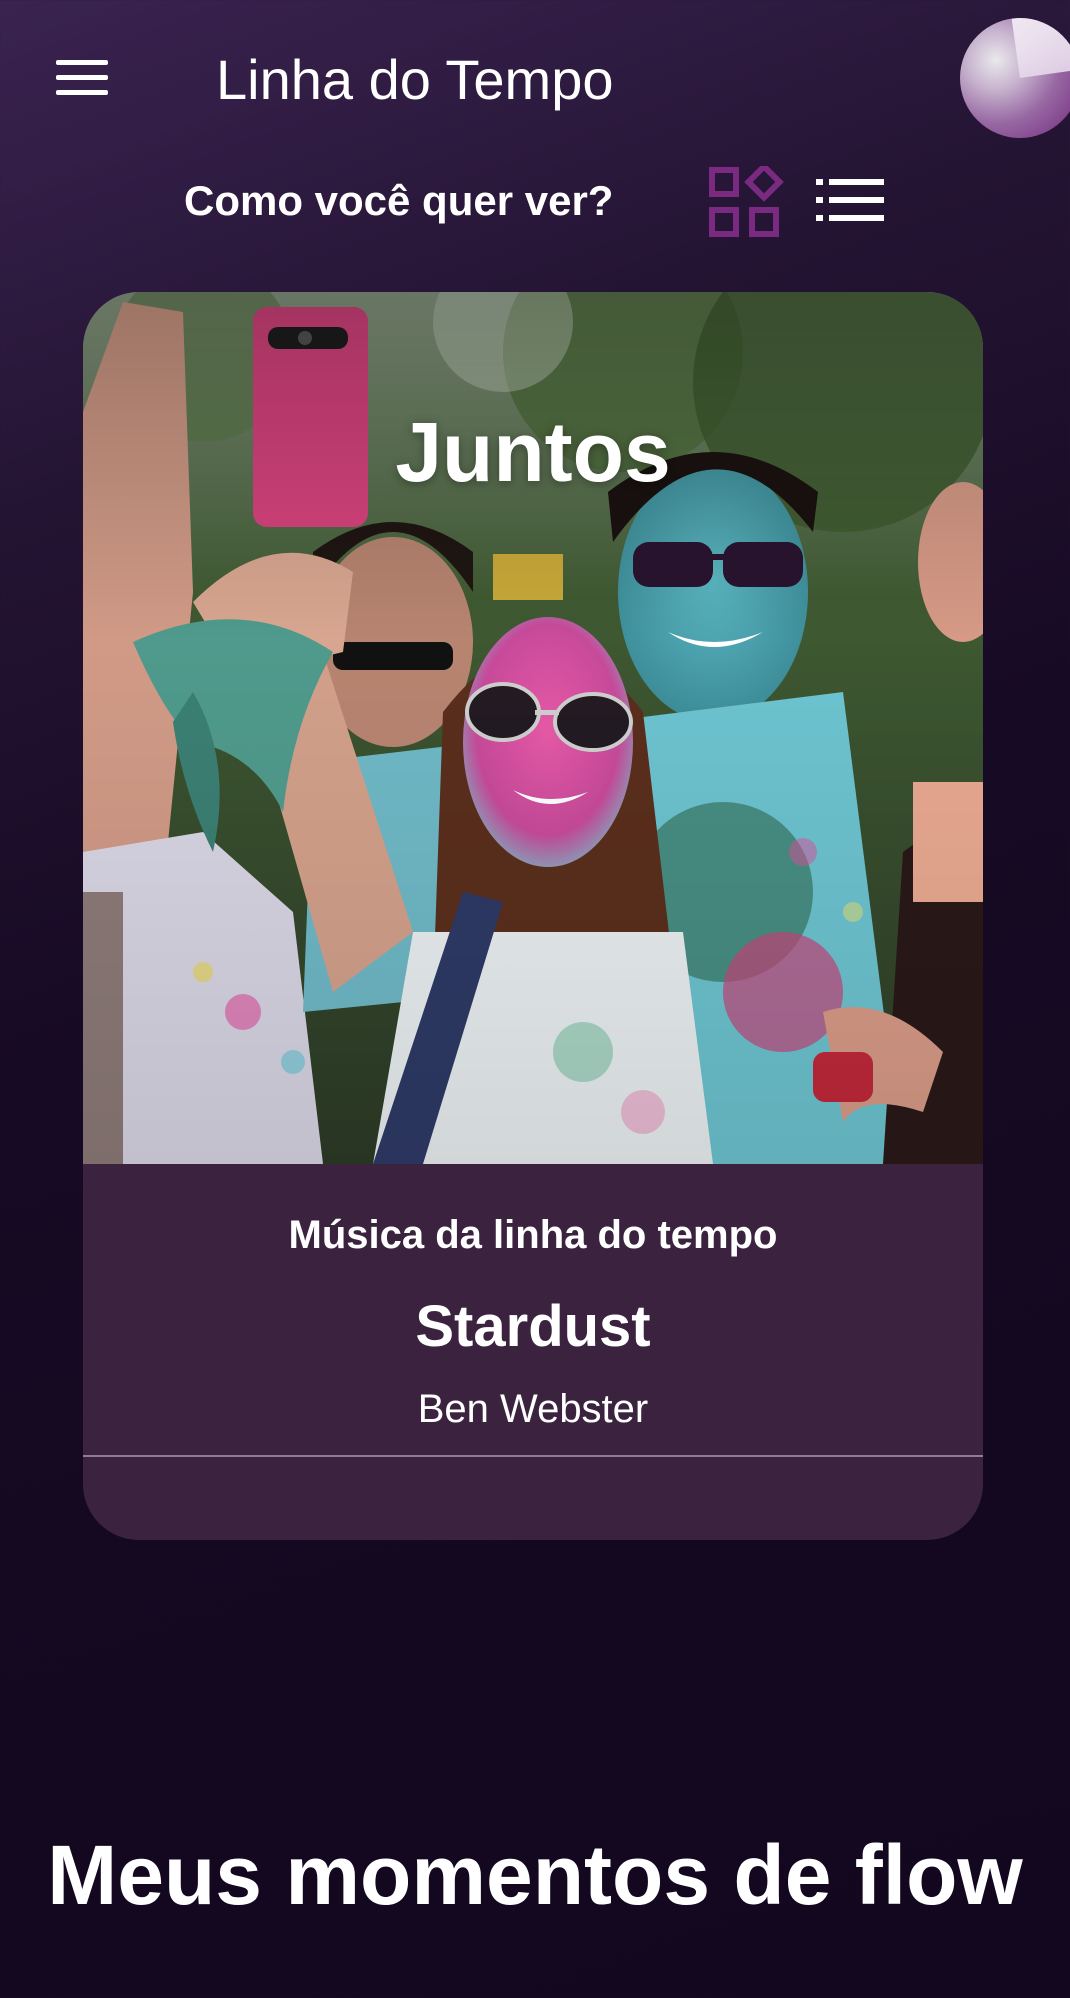 This screenshot has width=1070, height=1998. I want to click on song-artist: Ben Webster, so click(533, 1409).